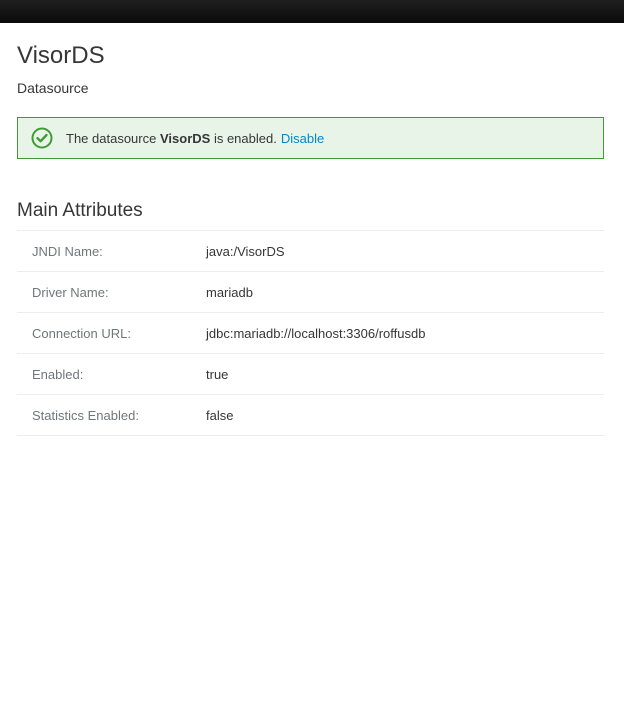 The height and width of the screenshot is (710, 624). Describe the element at coordinates (42, 138) in the screenshot. I see `check-circle-icon` at that location.